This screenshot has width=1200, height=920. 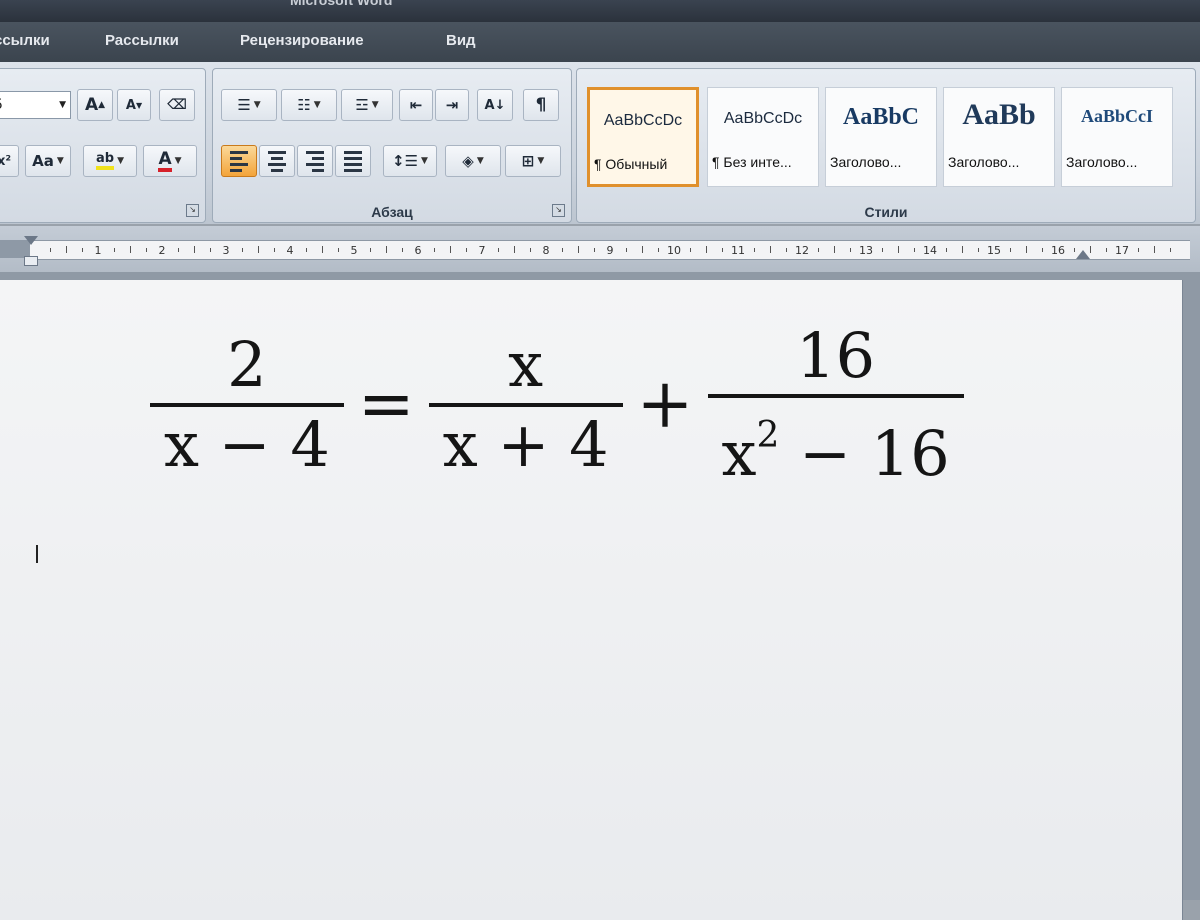 I want to click on borders-icon: ⊞, so click(x=528, y=161).